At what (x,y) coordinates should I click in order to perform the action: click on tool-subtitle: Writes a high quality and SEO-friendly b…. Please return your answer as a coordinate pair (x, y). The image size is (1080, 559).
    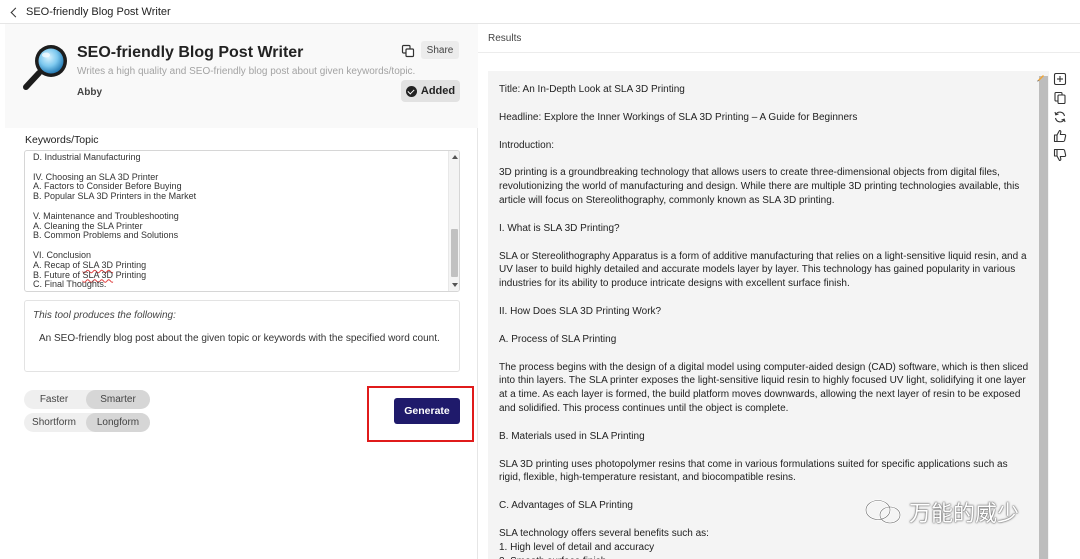
    Looking at the image, I should click on (246, 71).